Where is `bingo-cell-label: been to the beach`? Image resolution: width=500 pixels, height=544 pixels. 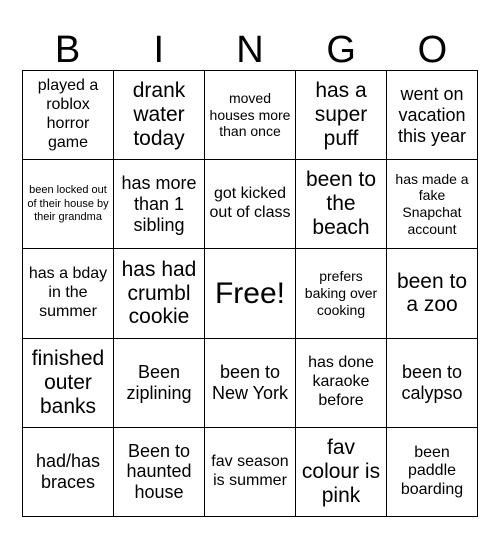 bingo-cell-label: been to the beach is located at coordinates (341, 204).